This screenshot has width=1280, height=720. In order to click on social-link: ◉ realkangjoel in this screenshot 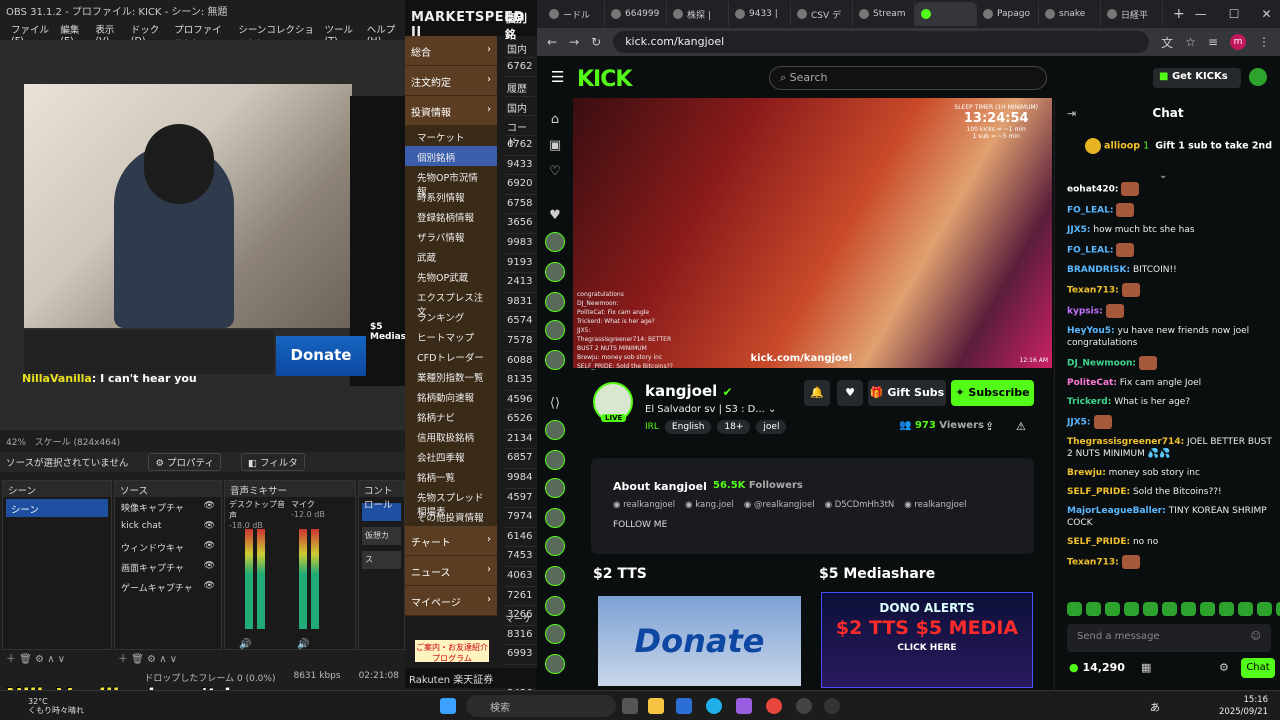, I will do `click(935, 505)`.